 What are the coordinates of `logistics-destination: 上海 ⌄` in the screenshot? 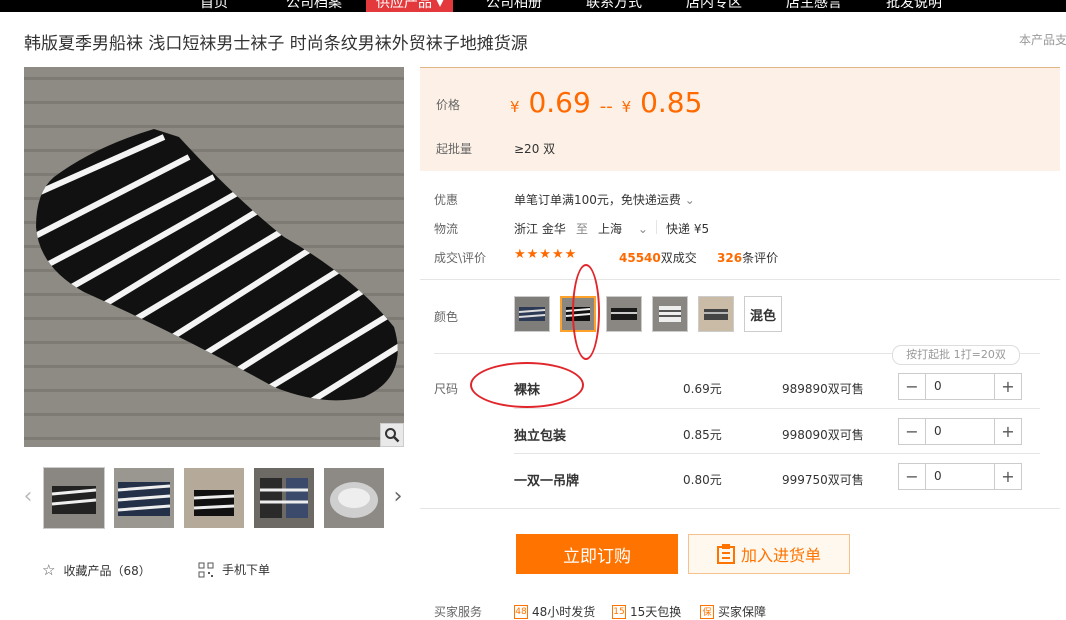 It's located at (623, 228).